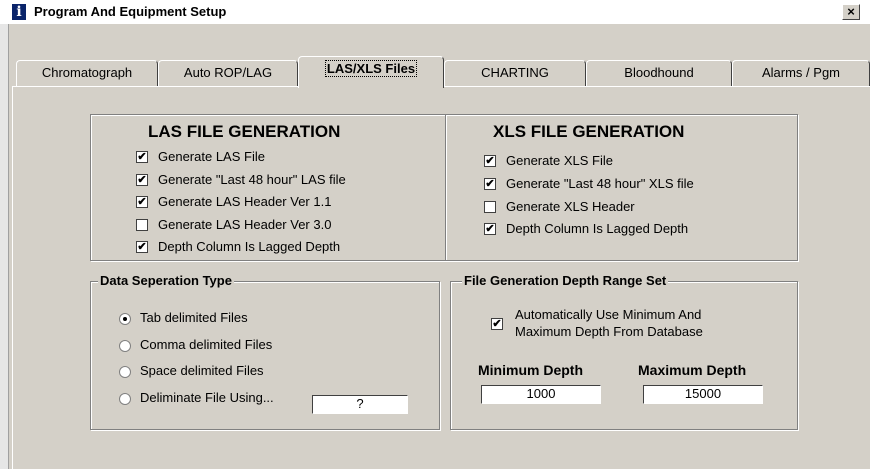  I want to click on tab-charting: CHARTING, so click(515, 73).